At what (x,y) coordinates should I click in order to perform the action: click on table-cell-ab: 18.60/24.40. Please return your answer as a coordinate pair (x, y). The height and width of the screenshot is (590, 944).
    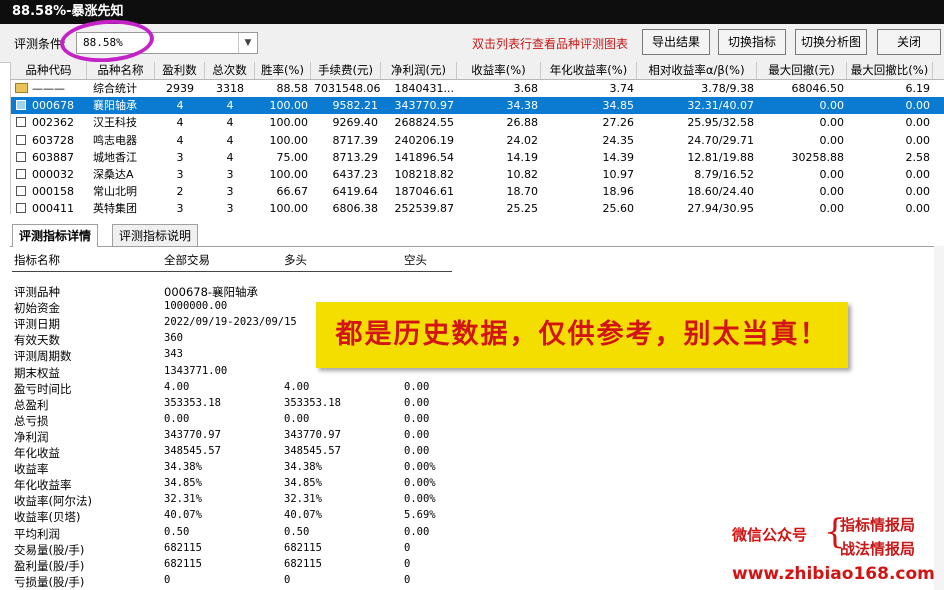
    Looking at the image, I should click on (720, 192).